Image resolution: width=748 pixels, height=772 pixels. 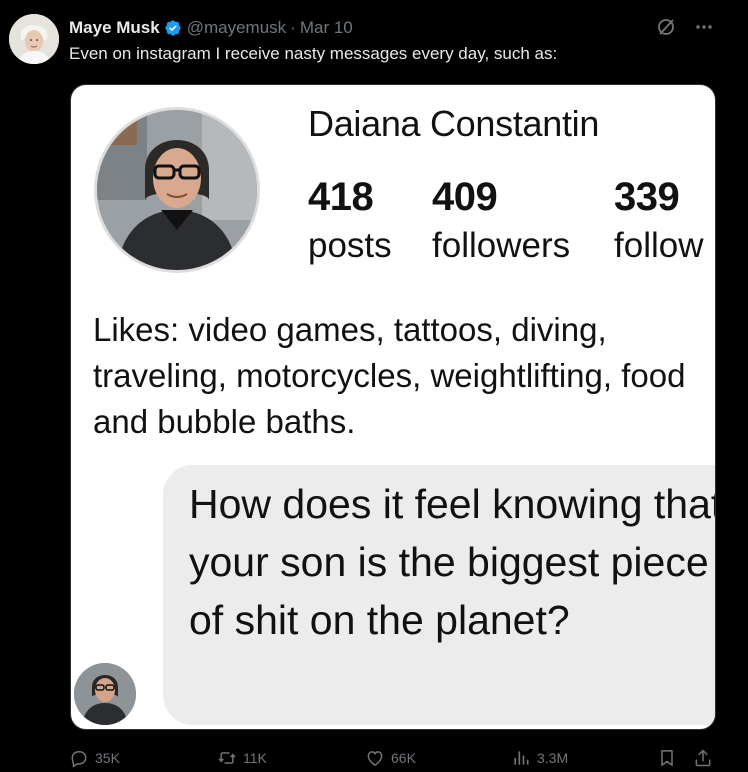 What do you see at coordinates (94, 758) in the screenshot?
I see `reply-button: 35K` at bounding box center [94, 758].